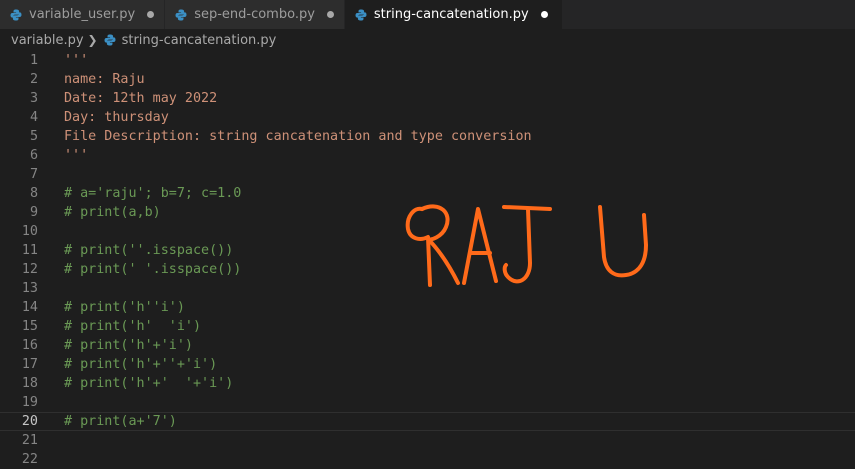 The width and height of the screenshot is (855, 469). What do you see at coordinates (33, 155) in the screenshot?
I see `line-number: 6` at bounding box center [33, 155].